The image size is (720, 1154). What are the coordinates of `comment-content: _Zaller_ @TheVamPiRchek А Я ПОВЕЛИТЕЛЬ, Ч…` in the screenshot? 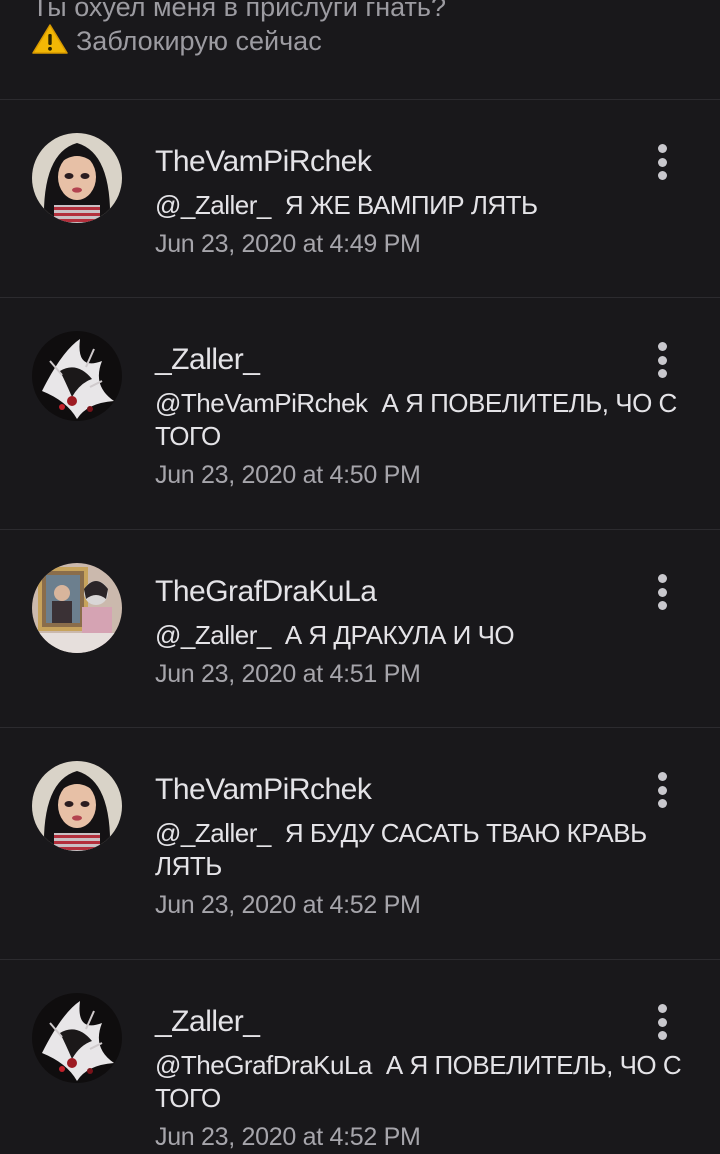 It's located at (425, 416).